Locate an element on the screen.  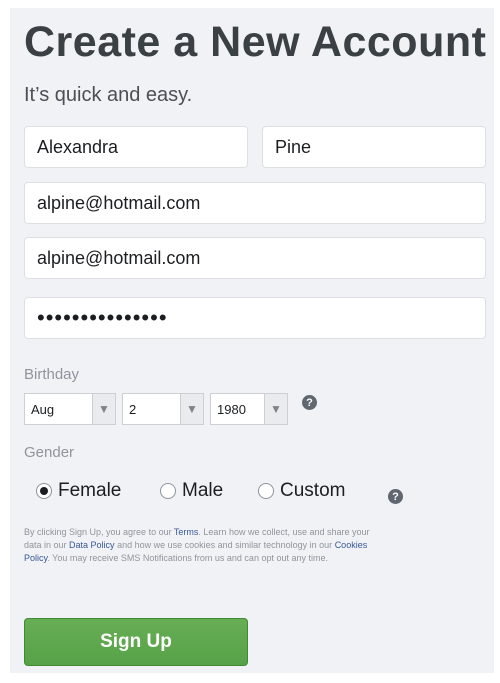
gender-label: Gender is located at coordinates (49, 452).